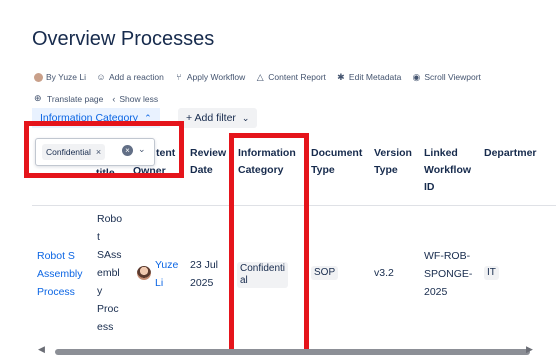  I want to click on apply-workflow-button: ⑂ Apply Workflow, so click(209, 77).